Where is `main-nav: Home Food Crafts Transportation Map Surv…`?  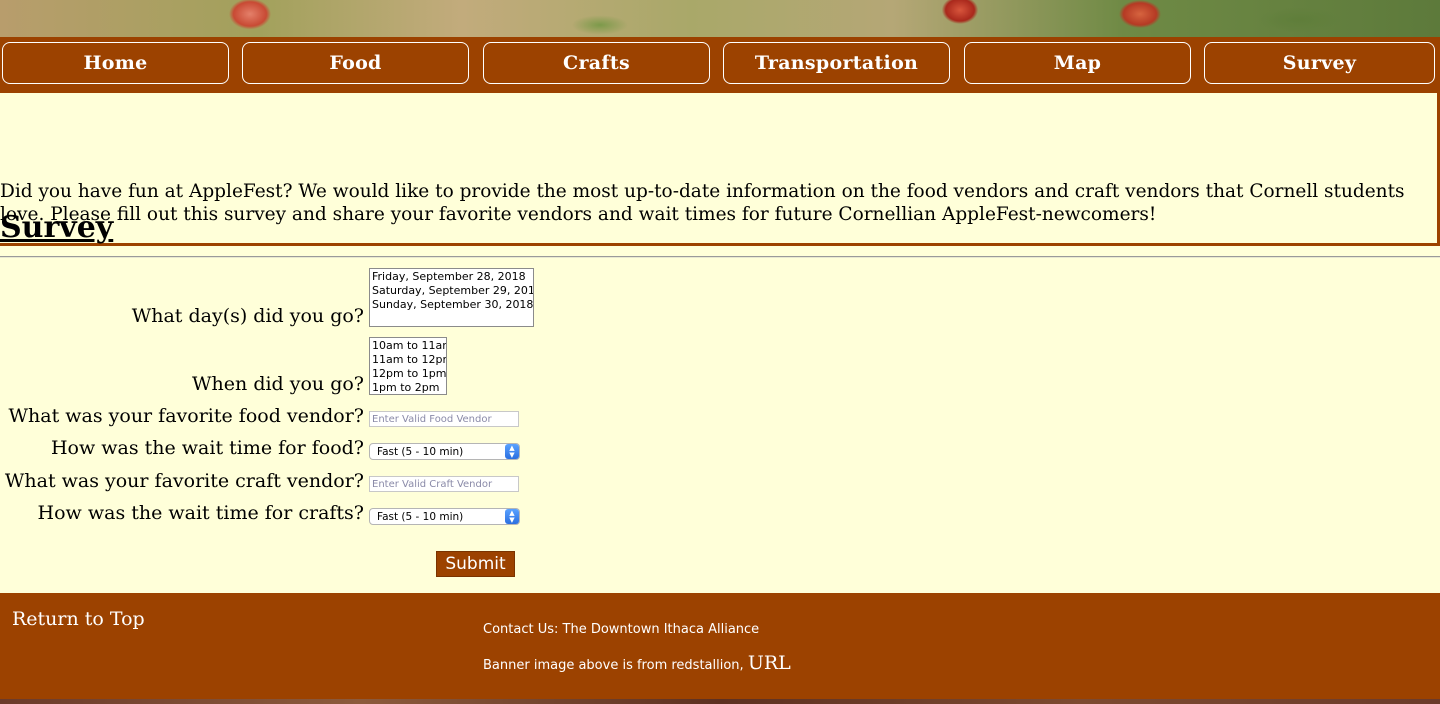
main-nav: Home Food Crafts Transportation Map Surv… is located at coordinates (720, 65).